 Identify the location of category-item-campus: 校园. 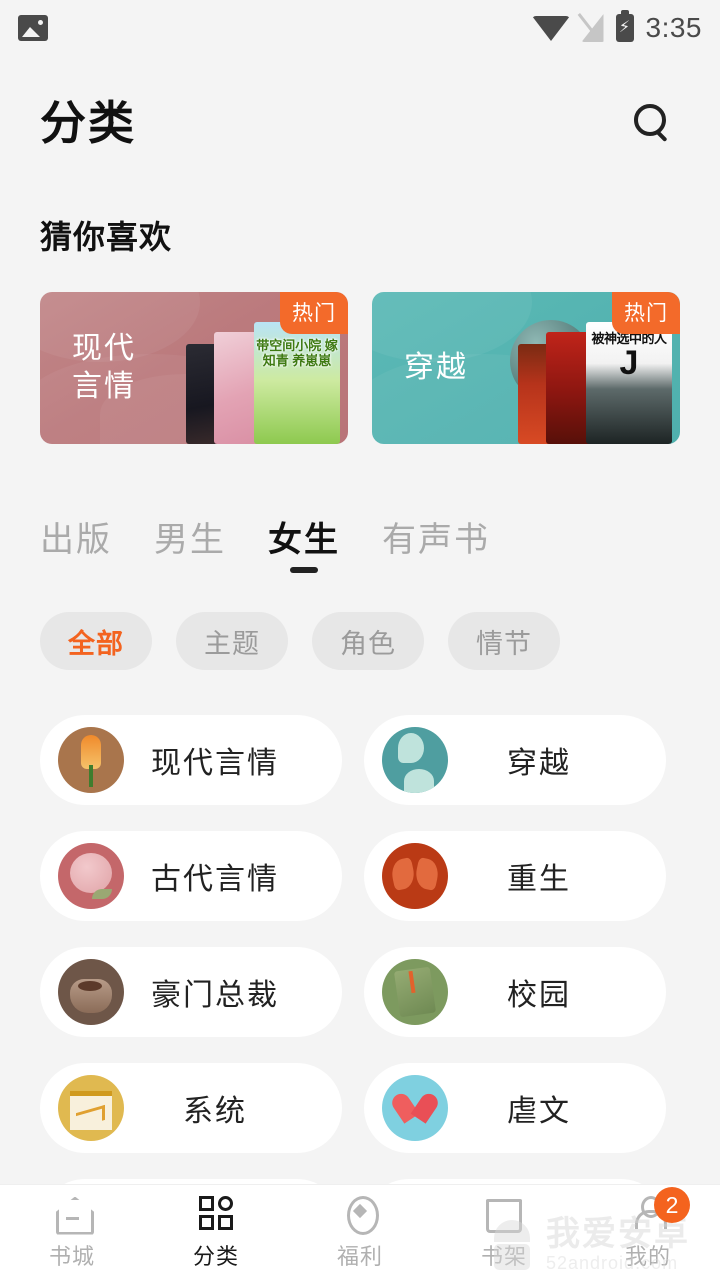
(515, 992).